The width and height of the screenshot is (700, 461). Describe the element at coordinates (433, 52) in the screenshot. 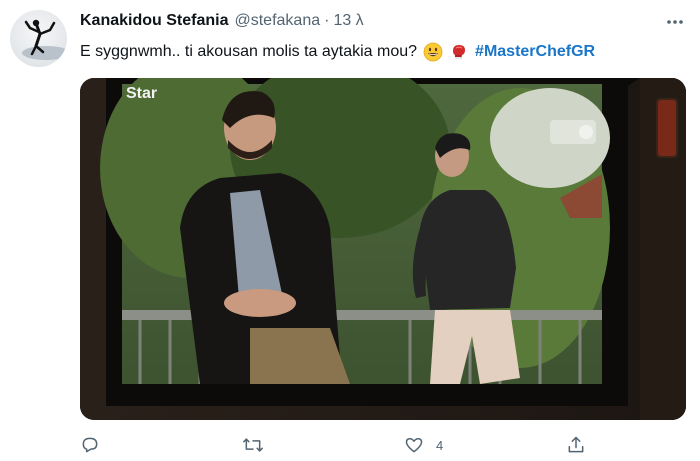

I see `grinning-face-emoji` at that location.